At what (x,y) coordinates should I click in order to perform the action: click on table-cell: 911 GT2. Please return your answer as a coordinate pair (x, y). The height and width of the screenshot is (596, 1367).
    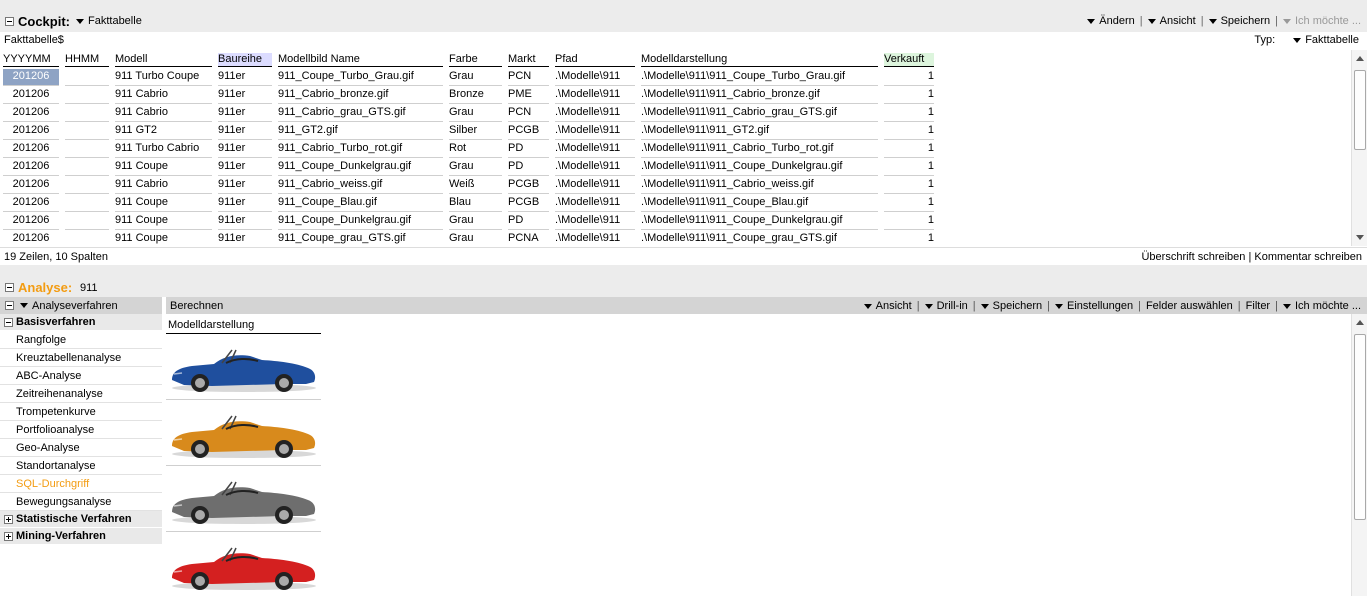
    Looking at the image, I should click on (163, 131).